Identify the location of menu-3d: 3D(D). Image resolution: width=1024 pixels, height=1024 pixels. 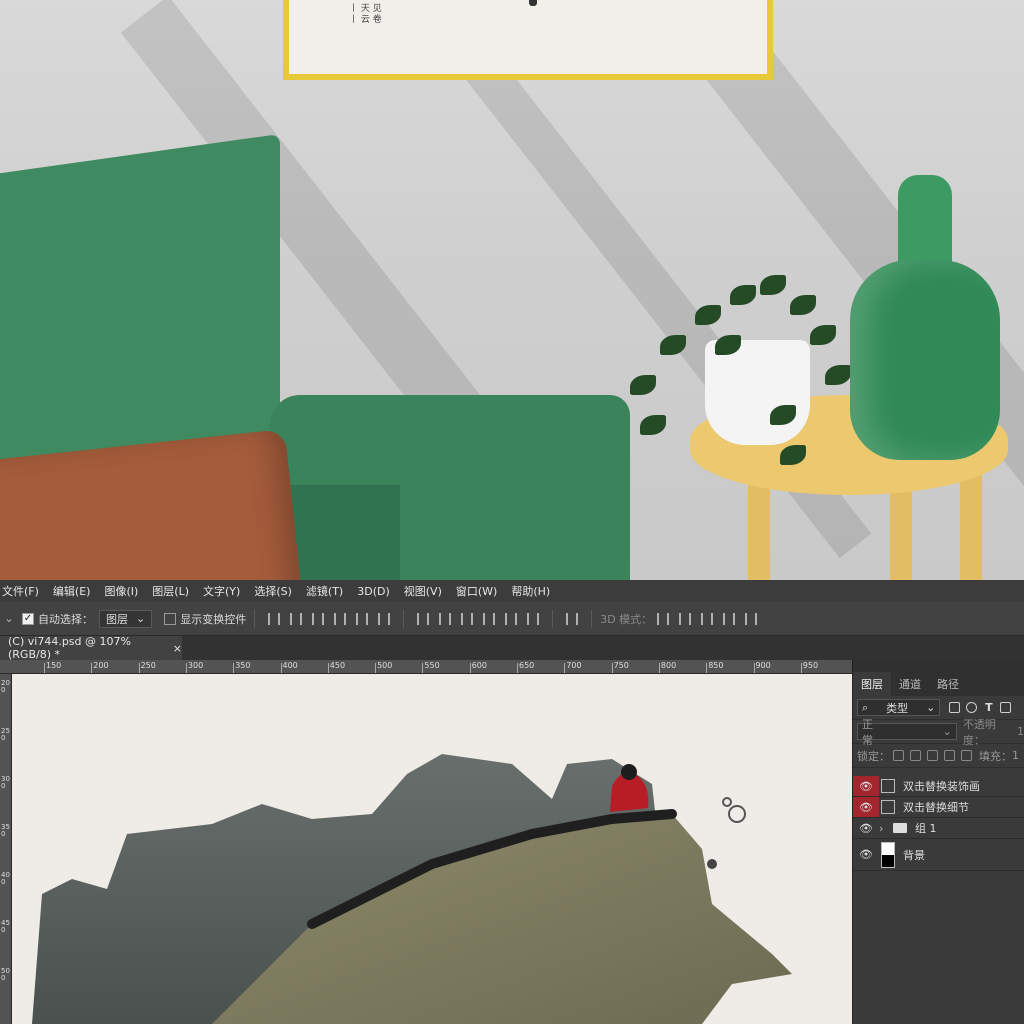
(373, 591).